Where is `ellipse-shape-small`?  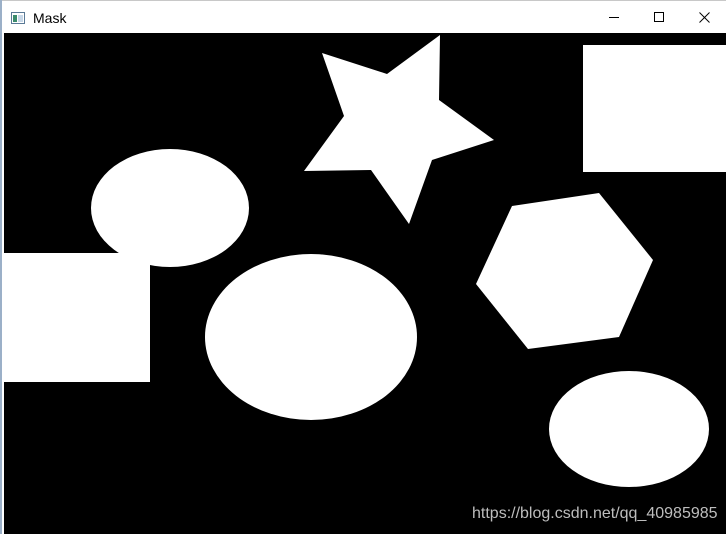
ellipse-shape-small is located at coordinates (170, 208).